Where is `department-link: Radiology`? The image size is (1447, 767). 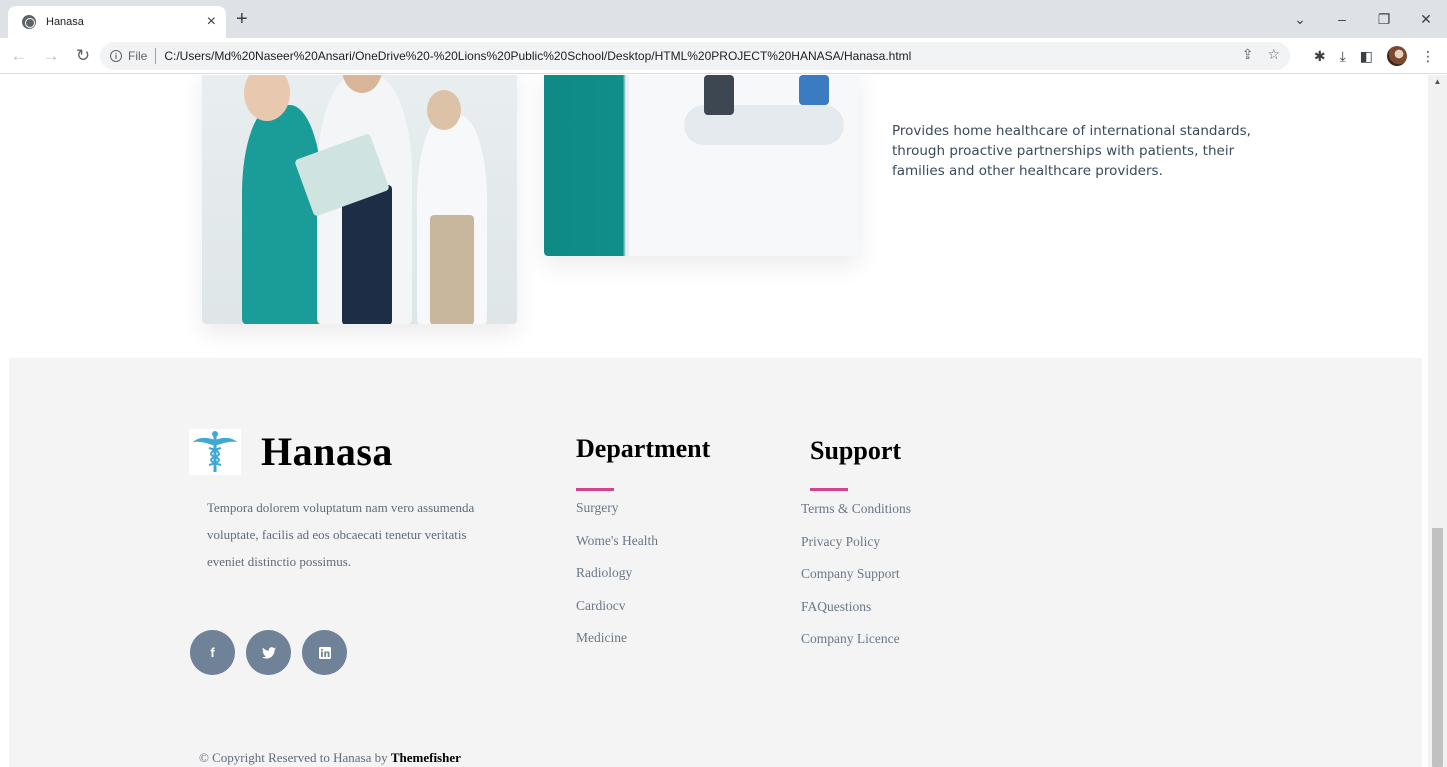
department-link: Radiology is located at coordinates (643, 581).